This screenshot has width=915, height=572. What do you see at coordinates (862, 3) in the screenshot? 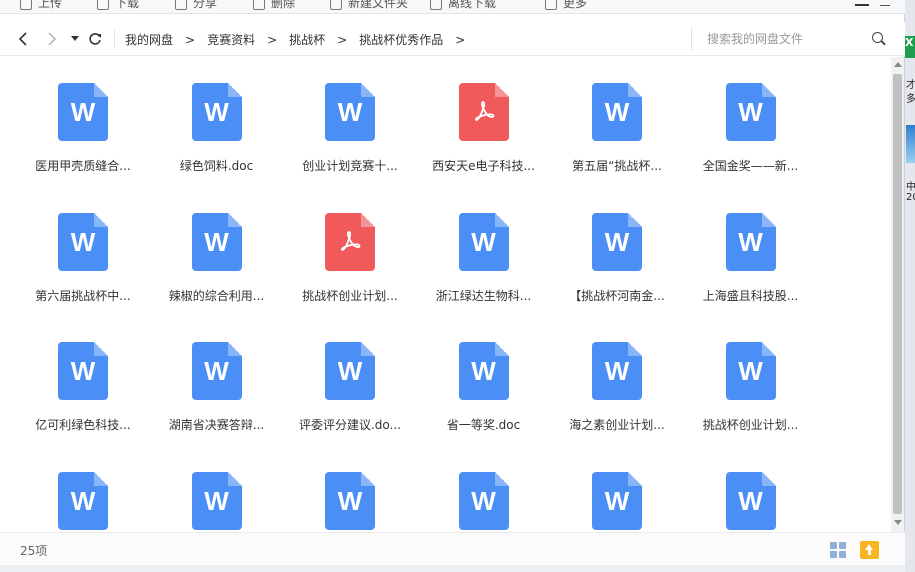
I see `sort-icon` at bounding box center [862, 3].